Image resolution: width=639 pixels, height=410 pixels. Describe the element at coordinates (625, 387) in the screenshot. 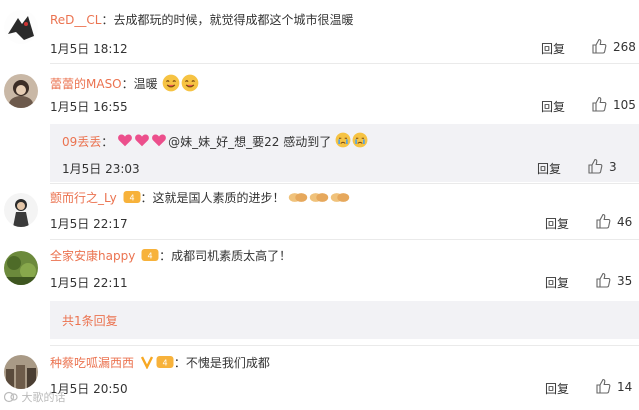

I see `like-count: 14` at that location.